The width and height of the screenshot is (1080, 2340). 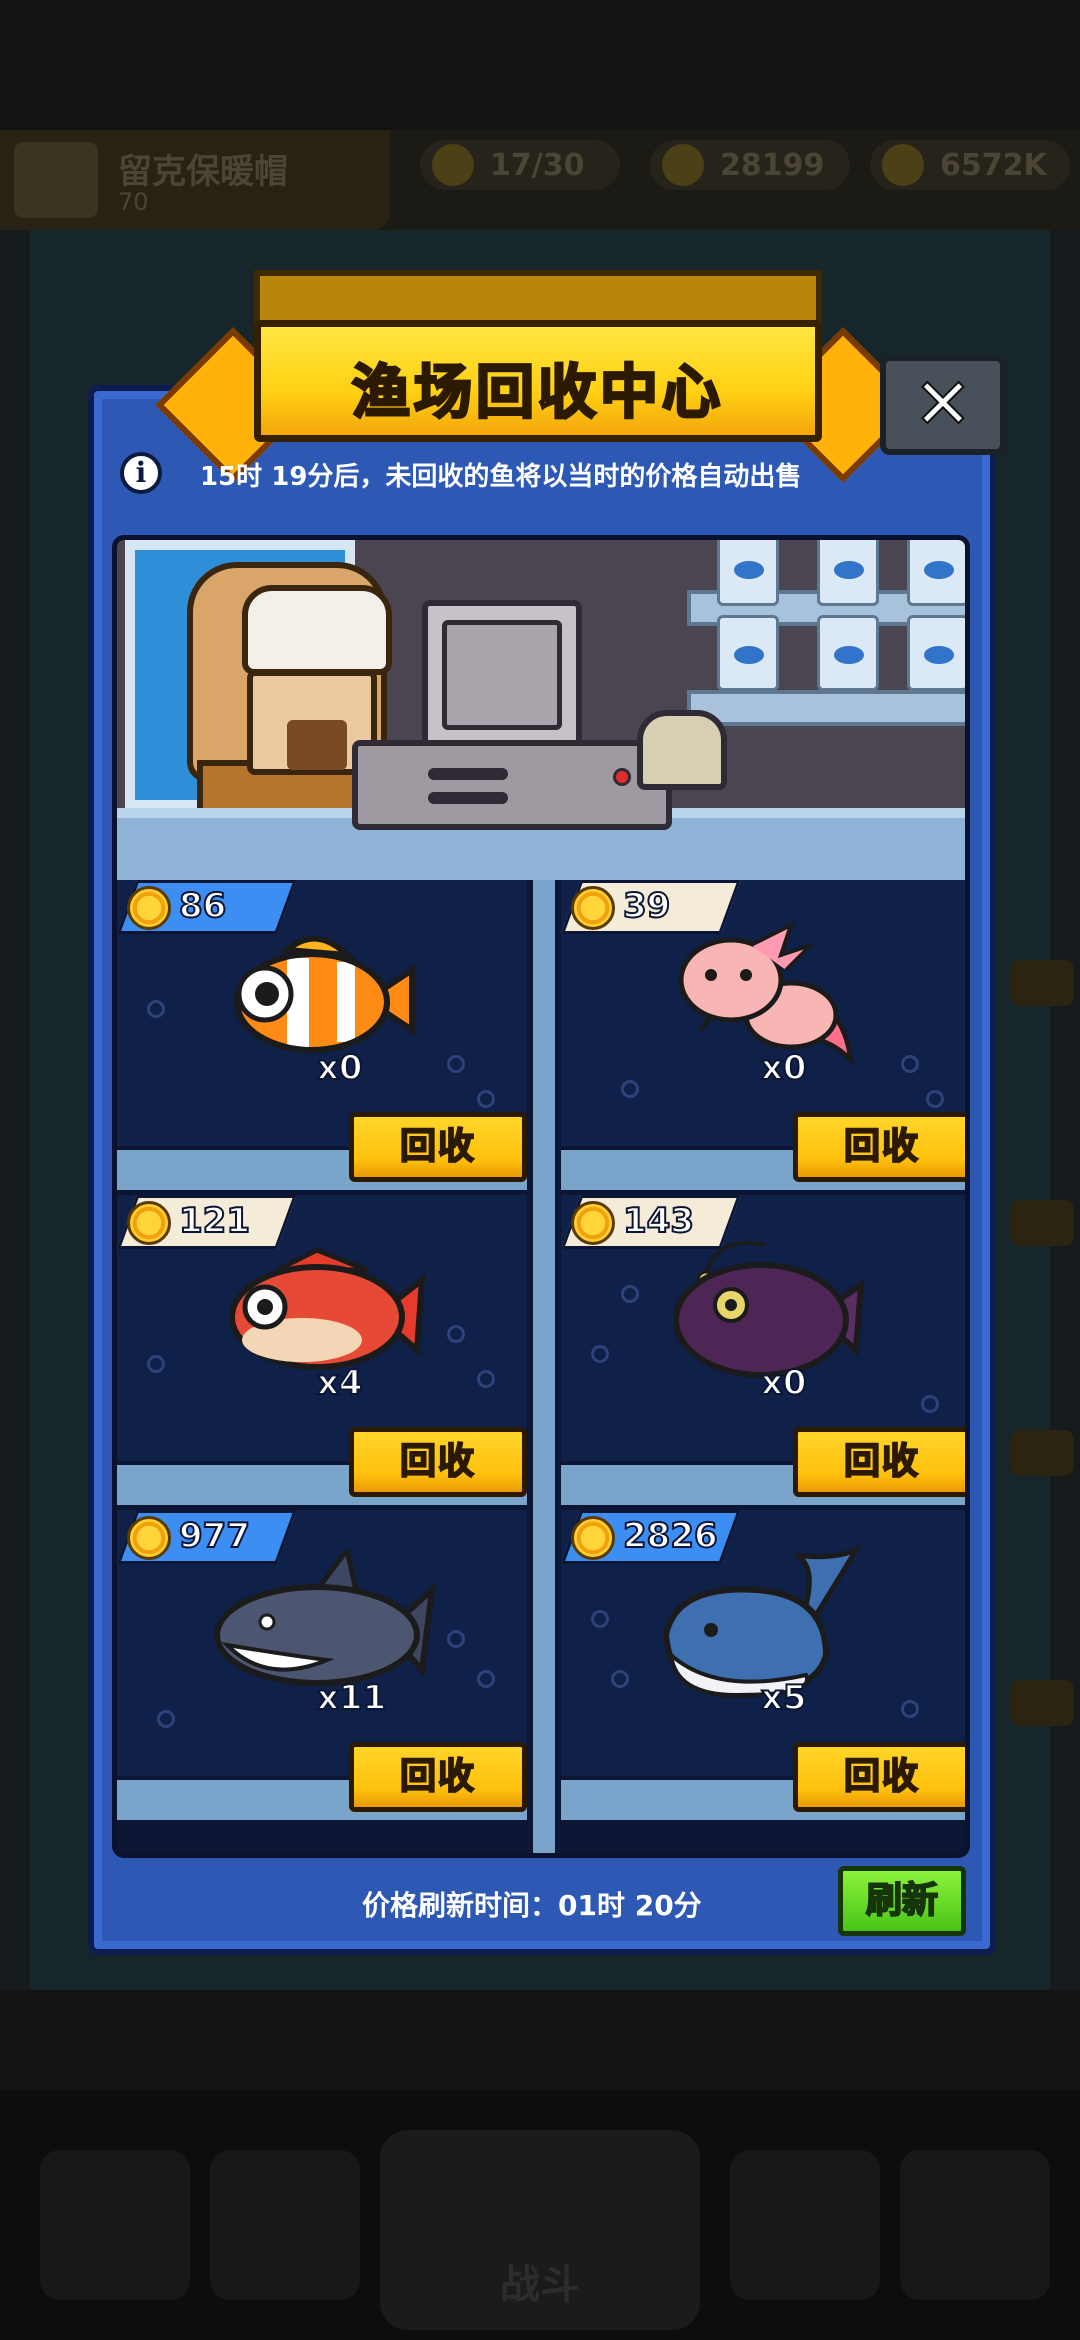 What do you see at coordinates (141, 473) in the screenshot?
I see `info-icon: i` at bounding box center [141, 473].